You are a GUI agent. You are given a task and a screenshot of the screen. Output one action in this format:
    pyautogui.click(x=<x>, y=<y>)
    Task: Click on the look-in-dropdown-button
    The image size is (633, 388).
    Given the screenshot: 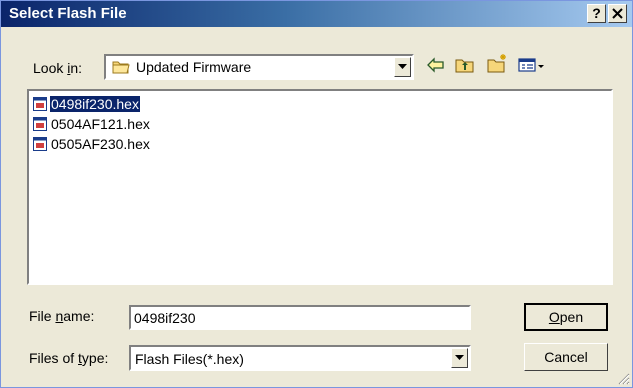 What is the action you would take?
    pyautogui.click(x=402, y=67)
    